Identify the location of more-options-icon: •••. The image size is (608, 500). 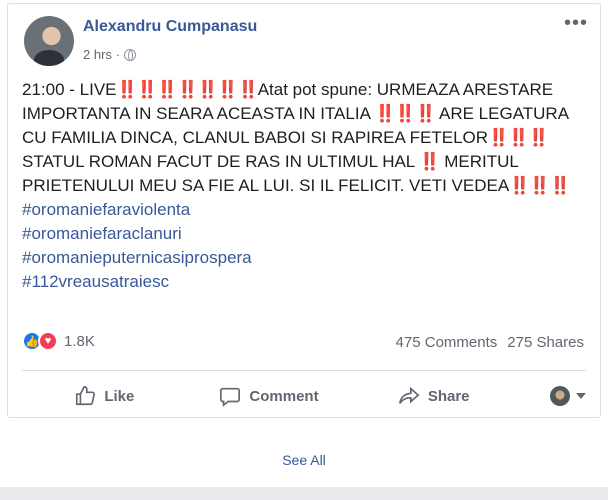
(576, 23).